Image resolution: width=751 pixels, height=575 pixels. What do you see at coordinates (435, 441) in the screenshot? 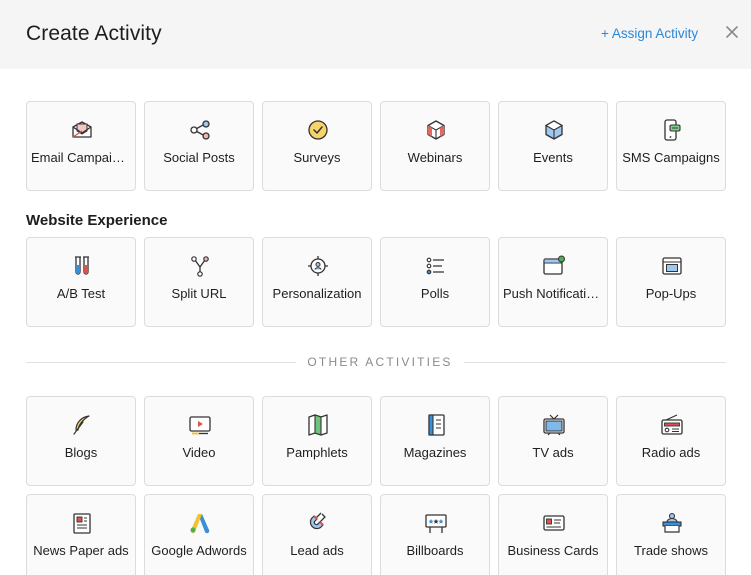
I see `tile-magazines: Magazines` at bounding box center [435, 441].